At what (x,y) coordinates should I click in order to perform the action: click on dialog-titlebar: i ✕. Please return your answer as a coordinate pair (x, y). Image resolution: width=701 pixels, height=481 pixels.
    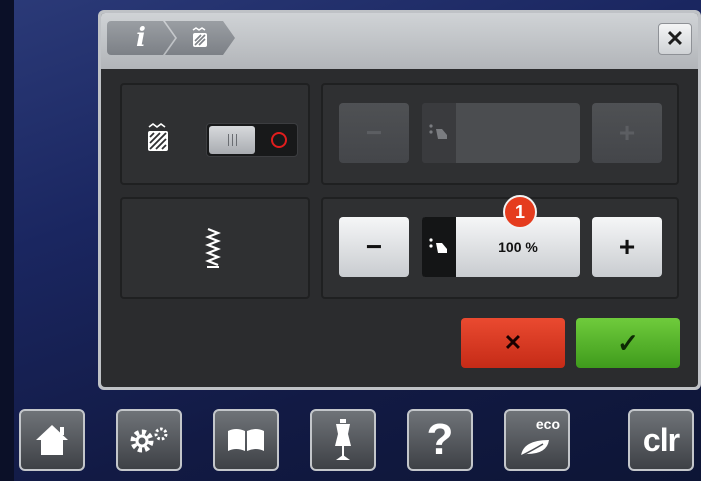
    Looking at the image, I should click on (399, 41).